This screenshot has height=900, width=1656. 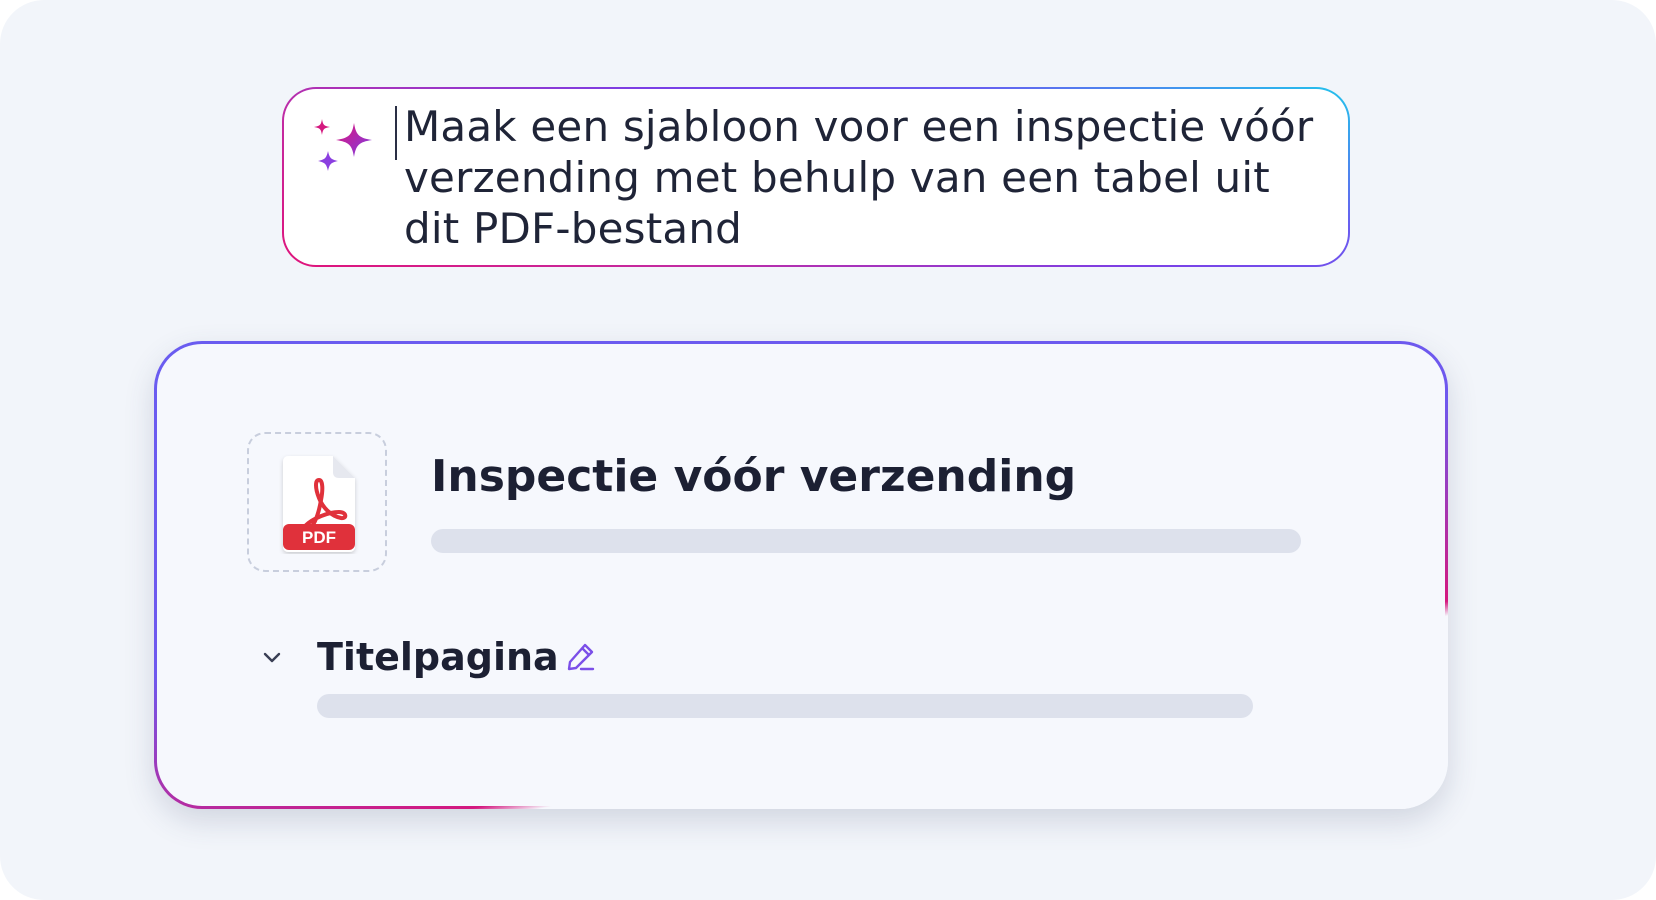 I want to click on section-title: Titelpagina, so click(x=438, y=657).